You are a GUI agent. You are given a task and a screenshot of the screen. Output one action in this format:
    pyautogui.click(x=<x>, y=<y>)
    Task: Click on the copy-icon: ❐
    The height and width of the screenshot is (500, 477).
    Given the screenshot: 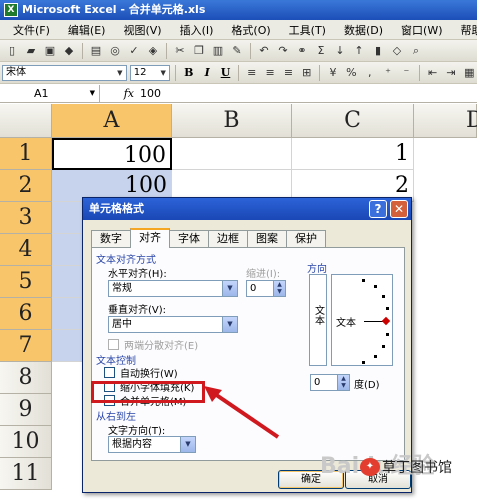 What is the action you would take?
    pyautogui.click(x=199, y=51)
    